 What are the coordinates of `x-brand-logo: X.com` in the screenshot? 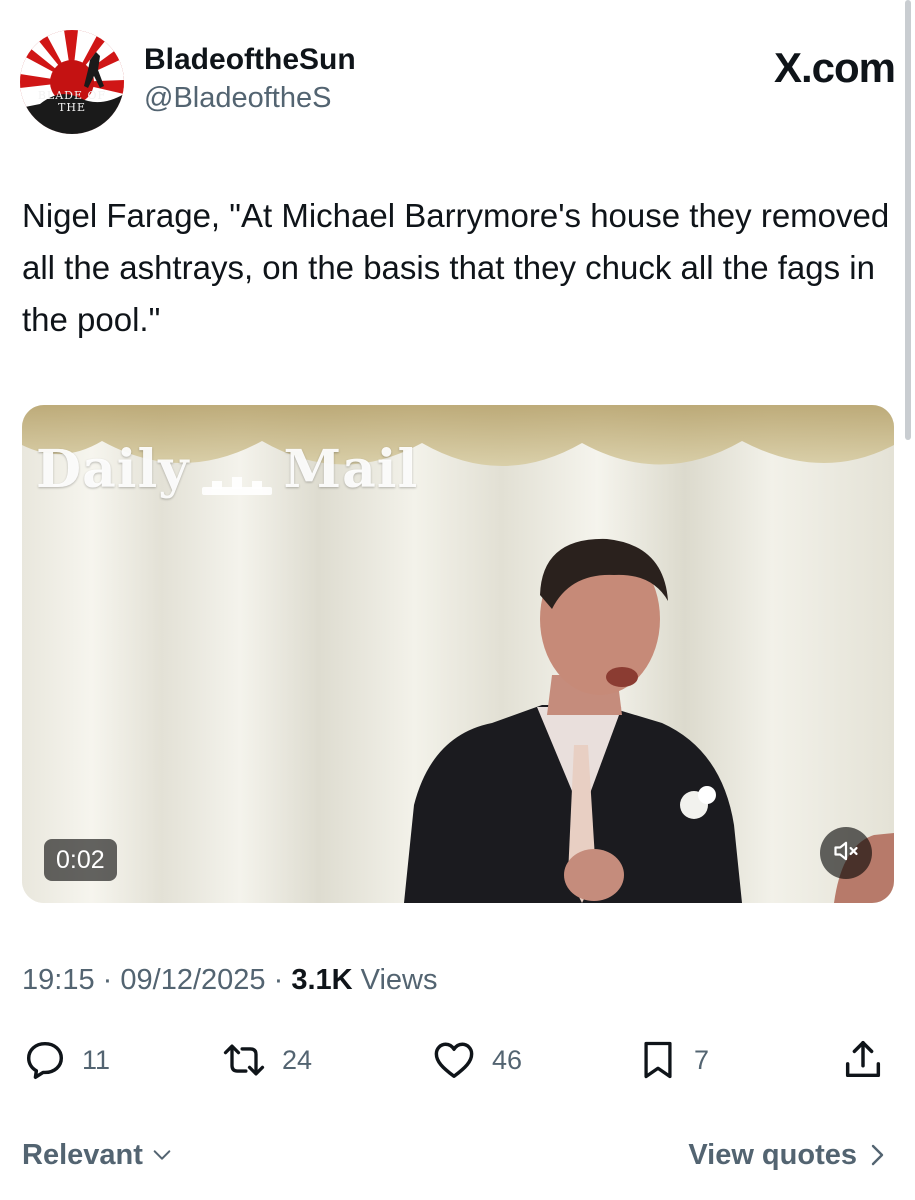 It's located at (834, 67).